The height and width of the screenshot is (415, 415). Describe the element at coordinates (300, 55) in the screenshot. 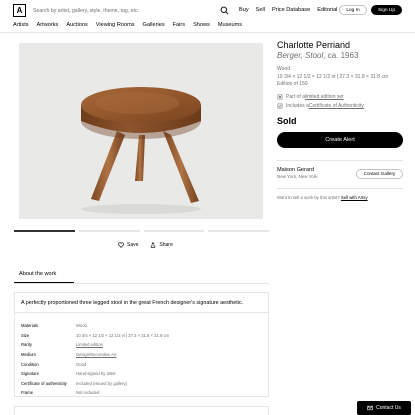

I see `artwork-title-text: Berger, Stool` at that location.